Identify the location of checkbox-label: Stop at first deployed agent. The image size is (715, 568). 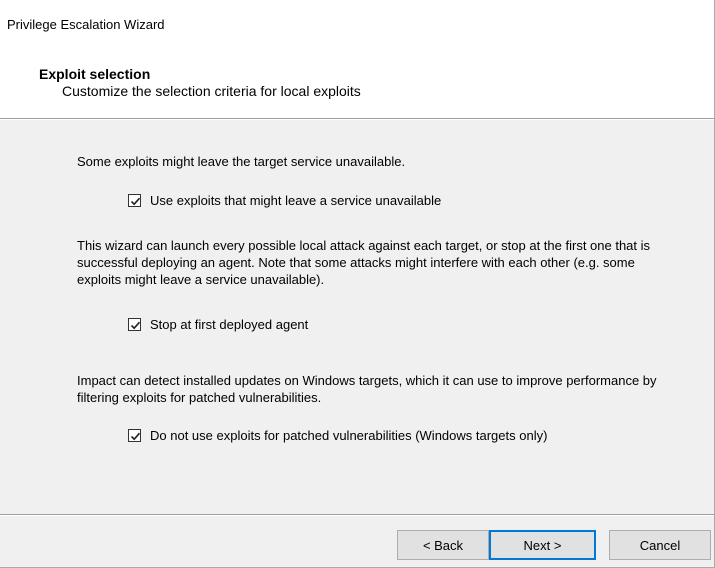
(229, 324).